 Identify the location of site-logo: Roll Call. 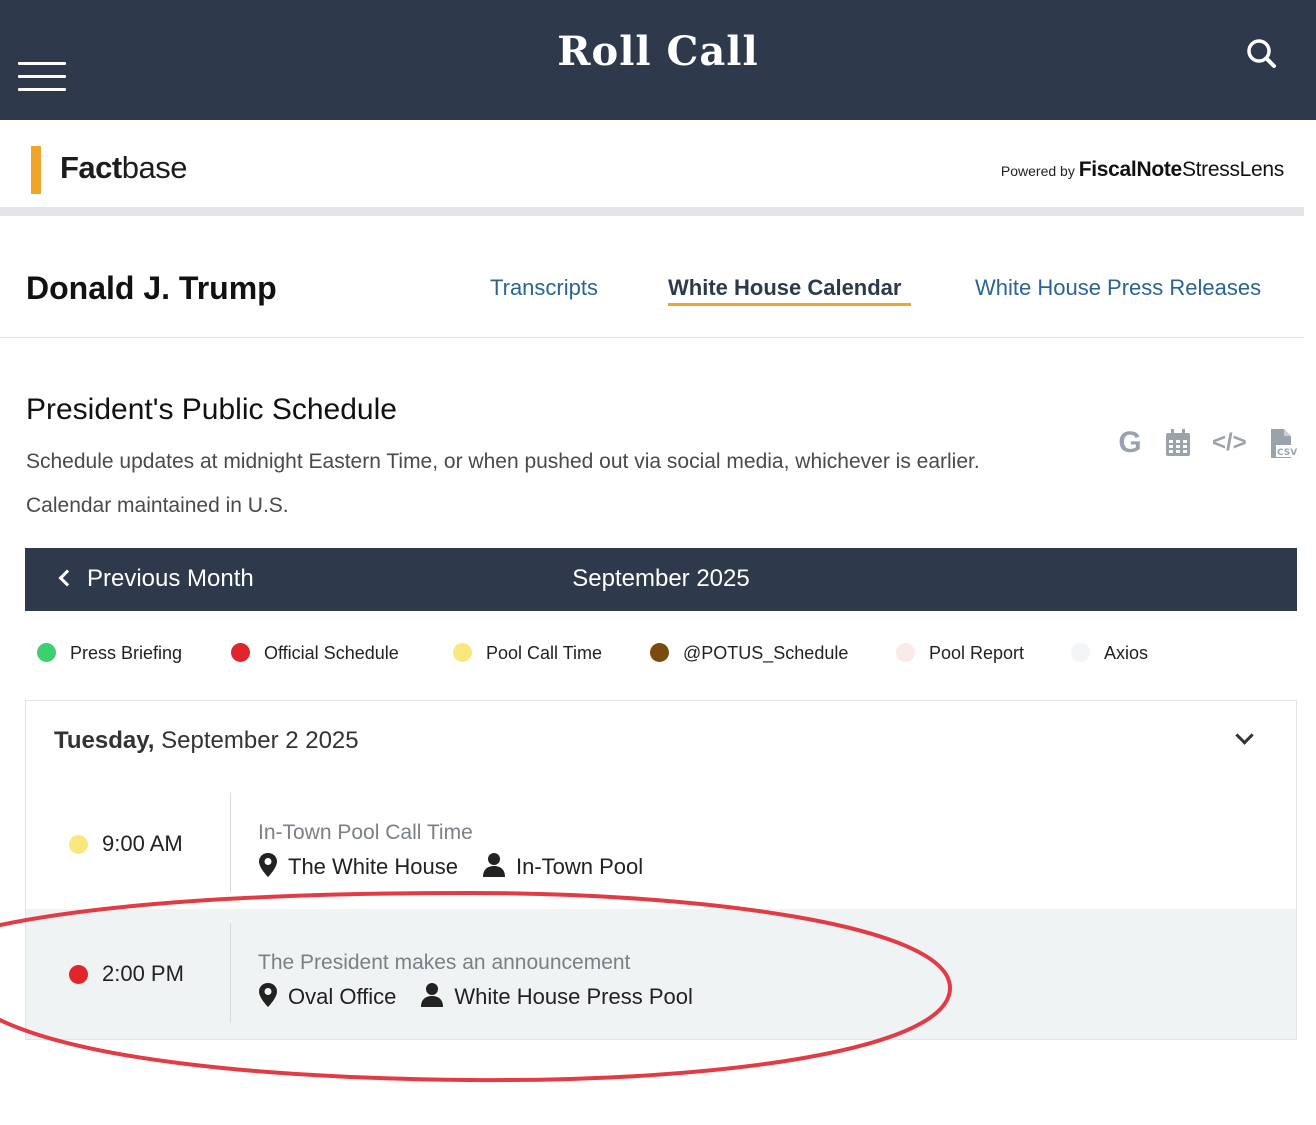
(658, 51).